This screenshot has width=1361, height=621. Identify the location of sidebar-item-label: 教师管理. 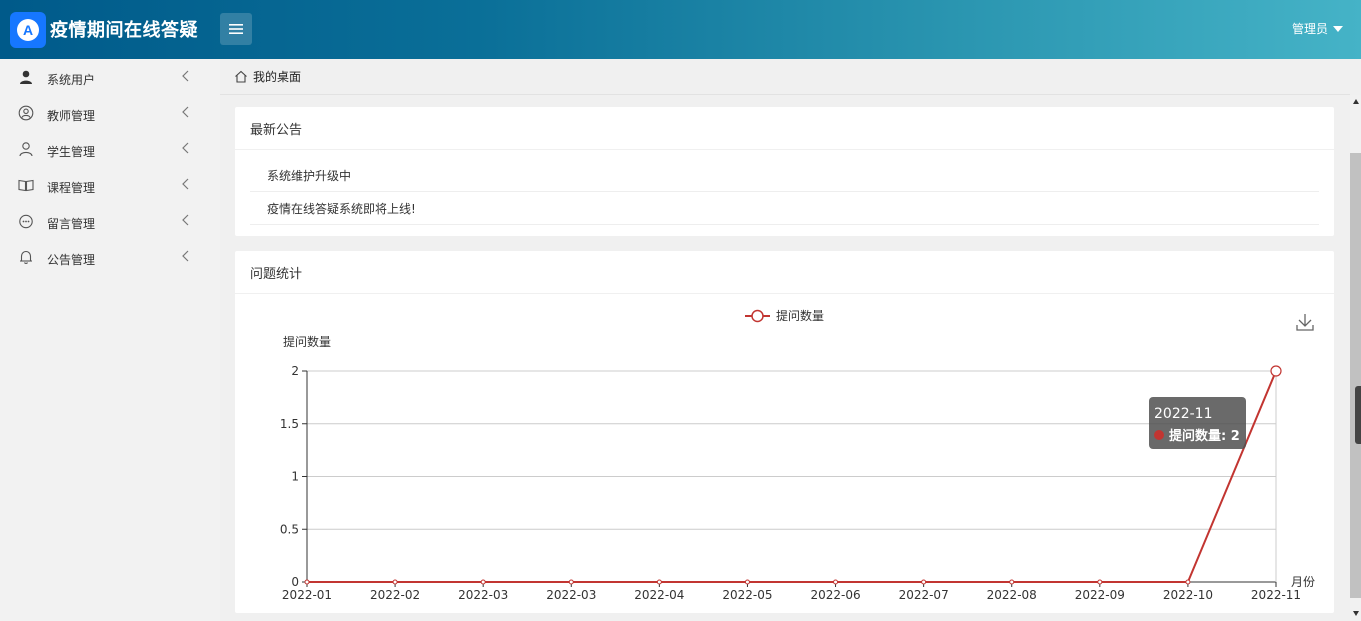
(71, 116).